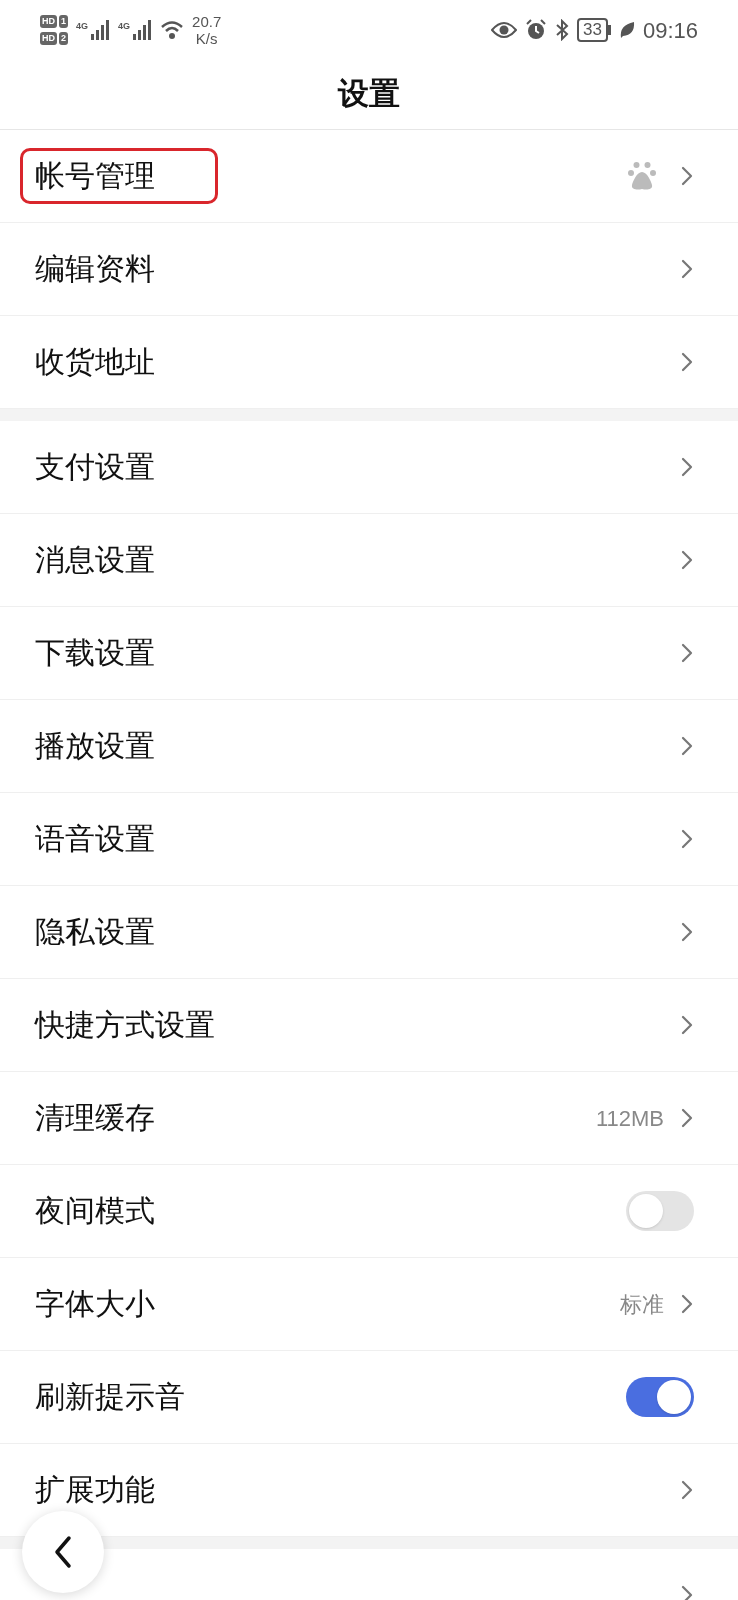 The width and height of the screenshot is (738, 1600). Describe the element at coordinates (172, 30) in the screenshot. I see `wifi-icon` at that location.